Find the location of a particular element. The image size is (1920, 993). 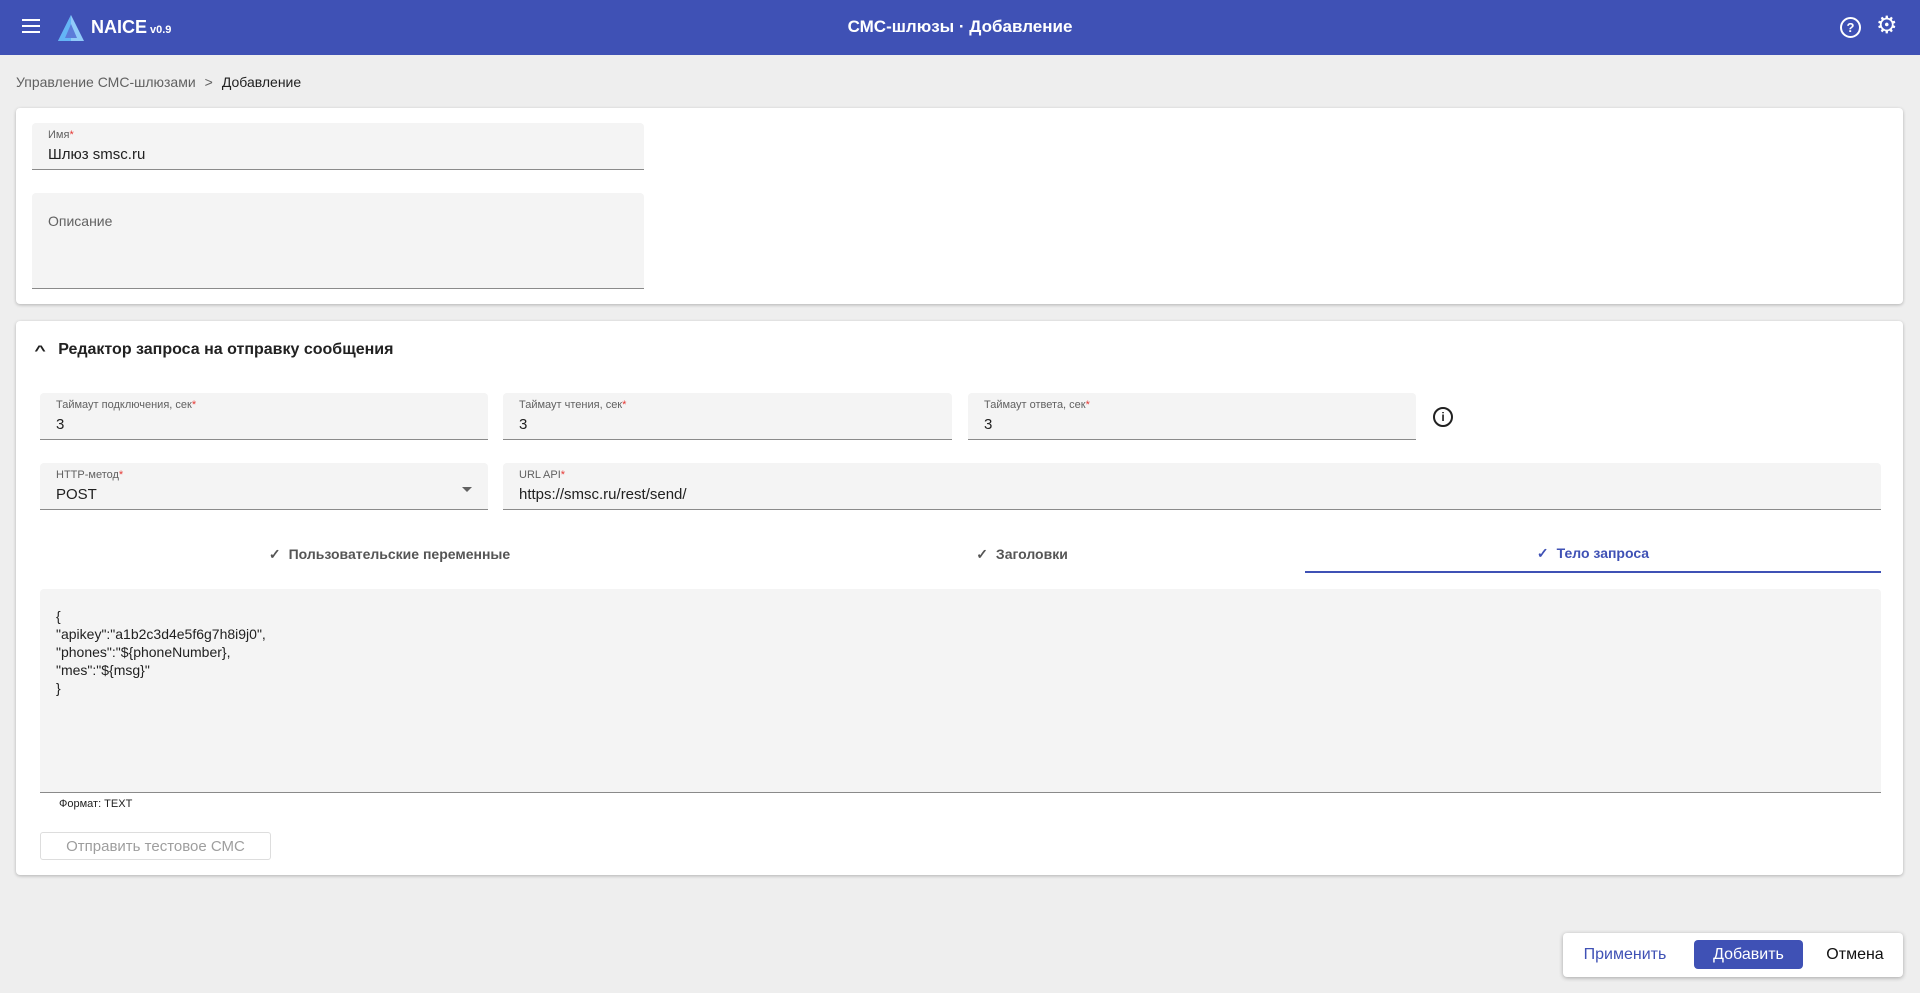

name-value: Шлюз smsc.ru is located at coordinates (97, 154).